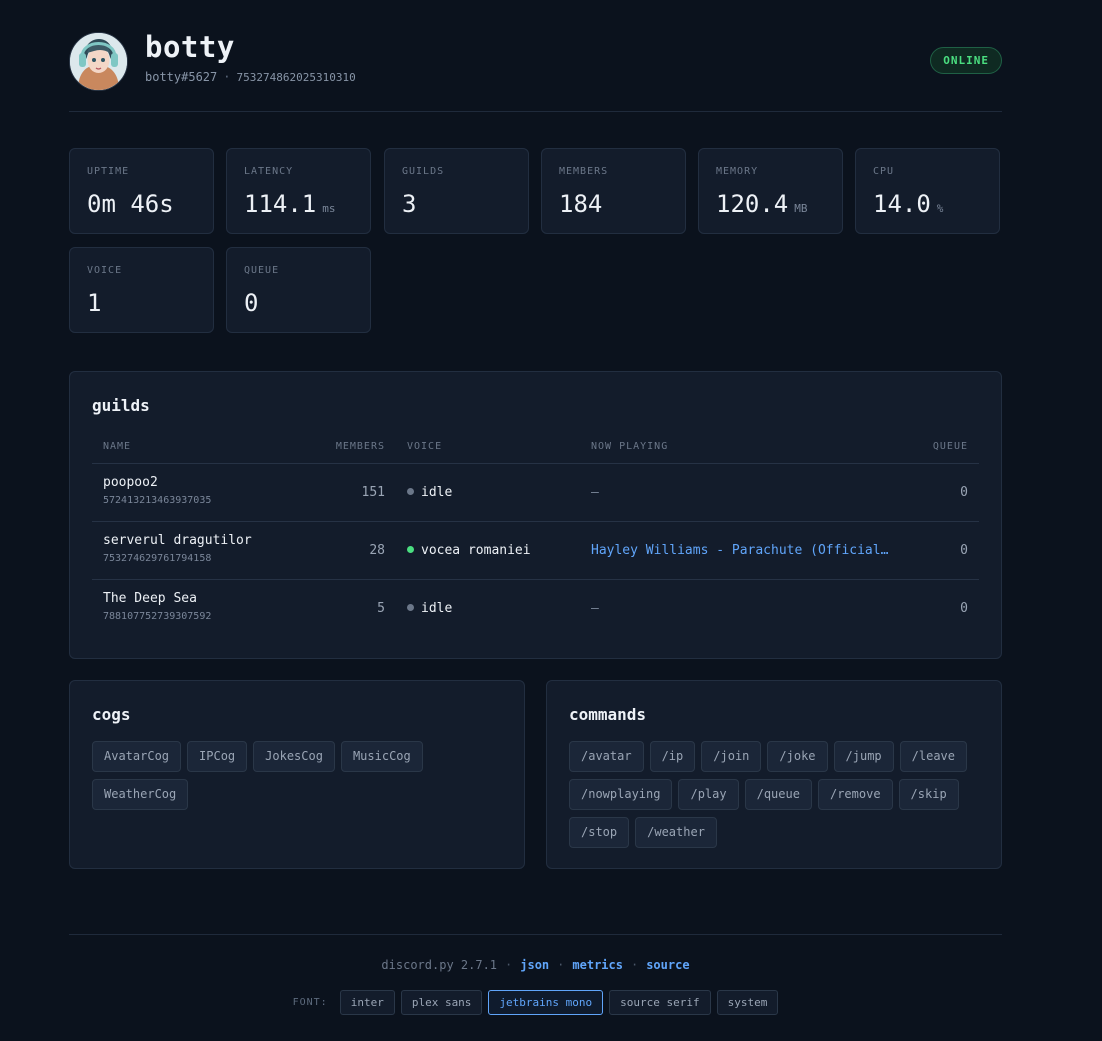 The image size is (1102, 1041). I want to click on command-chip: /avatar, so click(606, 756).